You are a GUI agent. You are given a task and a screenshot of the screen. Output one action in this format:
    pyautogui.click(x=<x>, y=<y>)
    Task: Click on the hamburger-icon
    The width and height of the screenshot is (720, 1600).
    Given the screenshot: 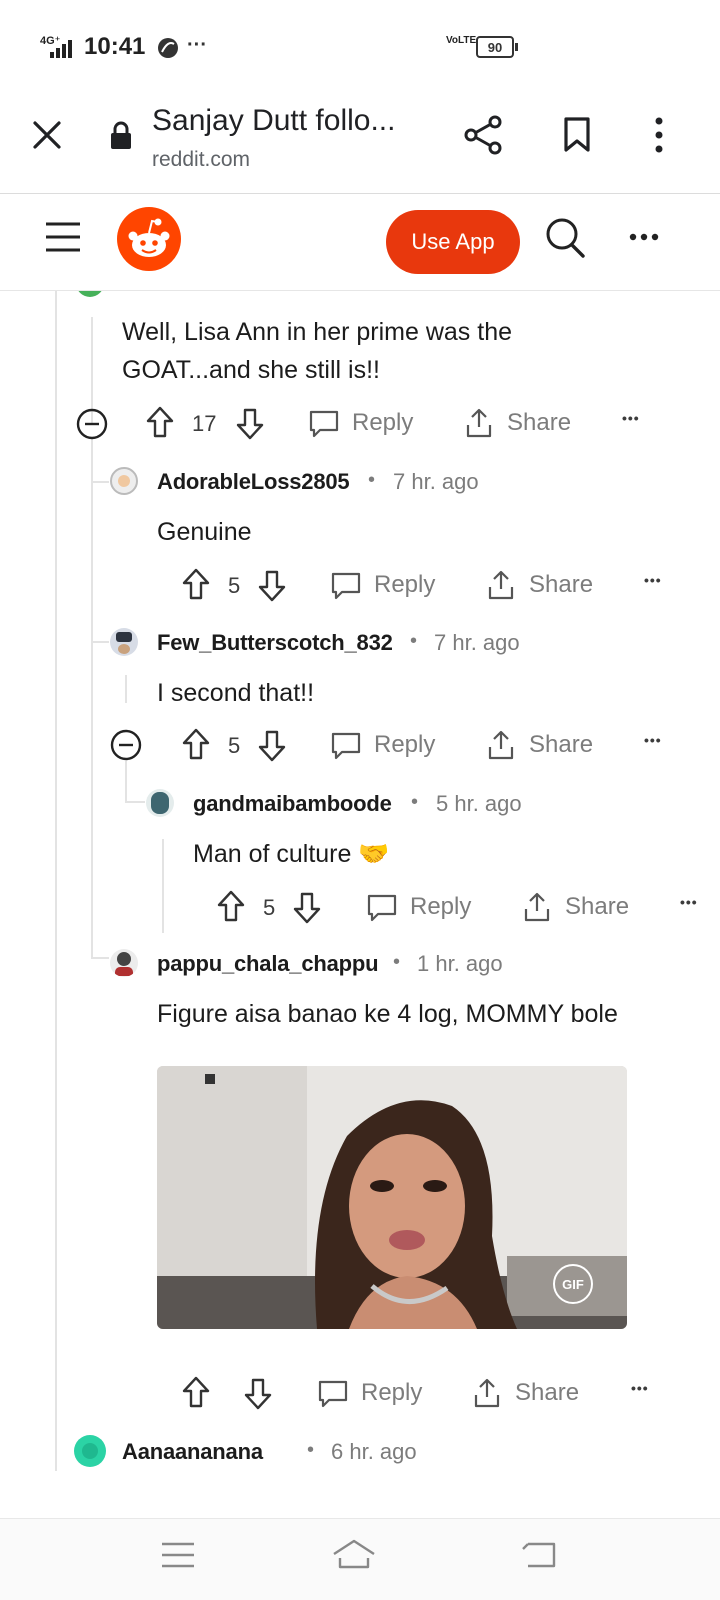 What is the action you would take?
    pyautogui.click(x=63, y=237)
    